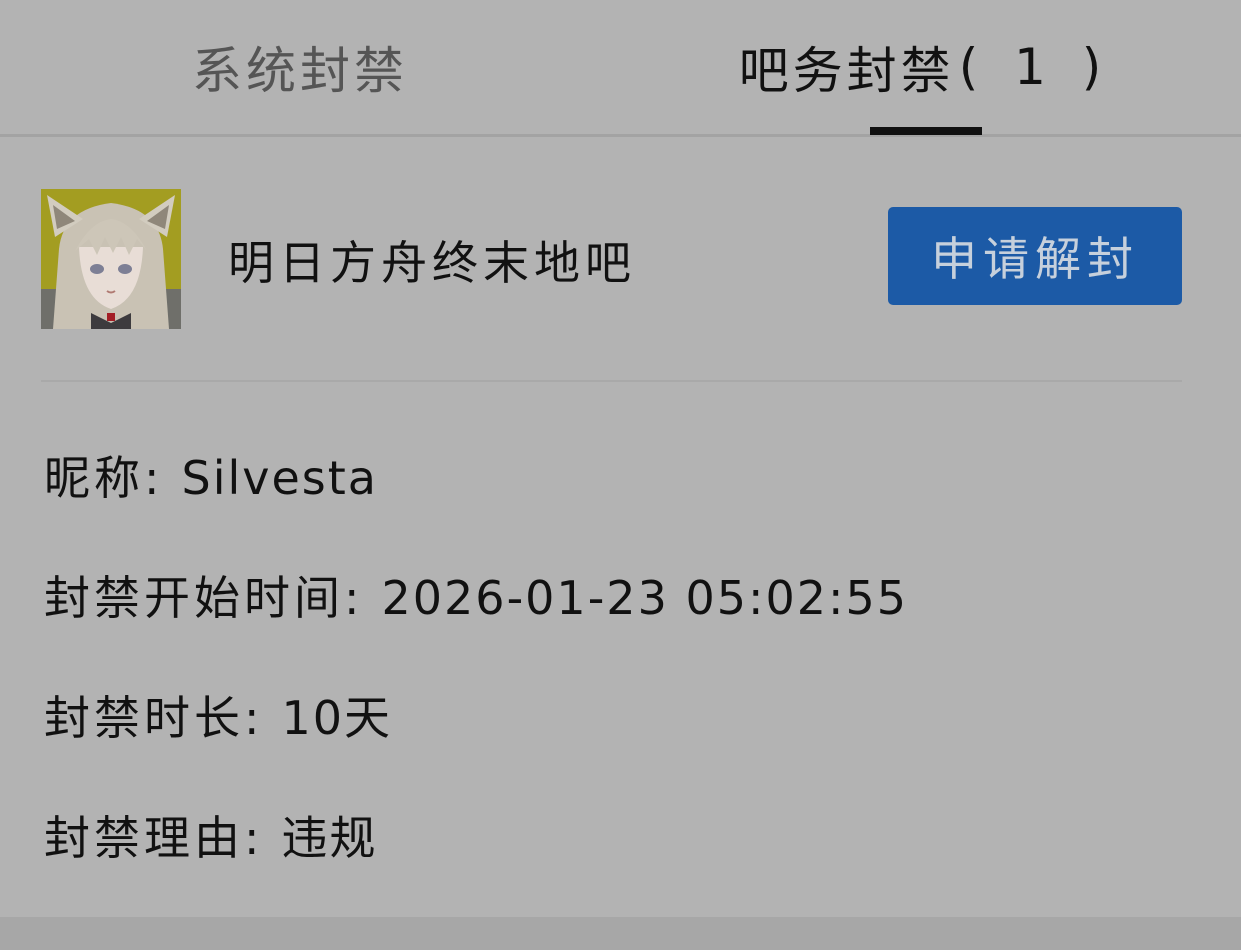  Describe the element at coordinates (204, 598) in the screenshot. I see `ban-start-label: 封禁开始时间:` at that location.